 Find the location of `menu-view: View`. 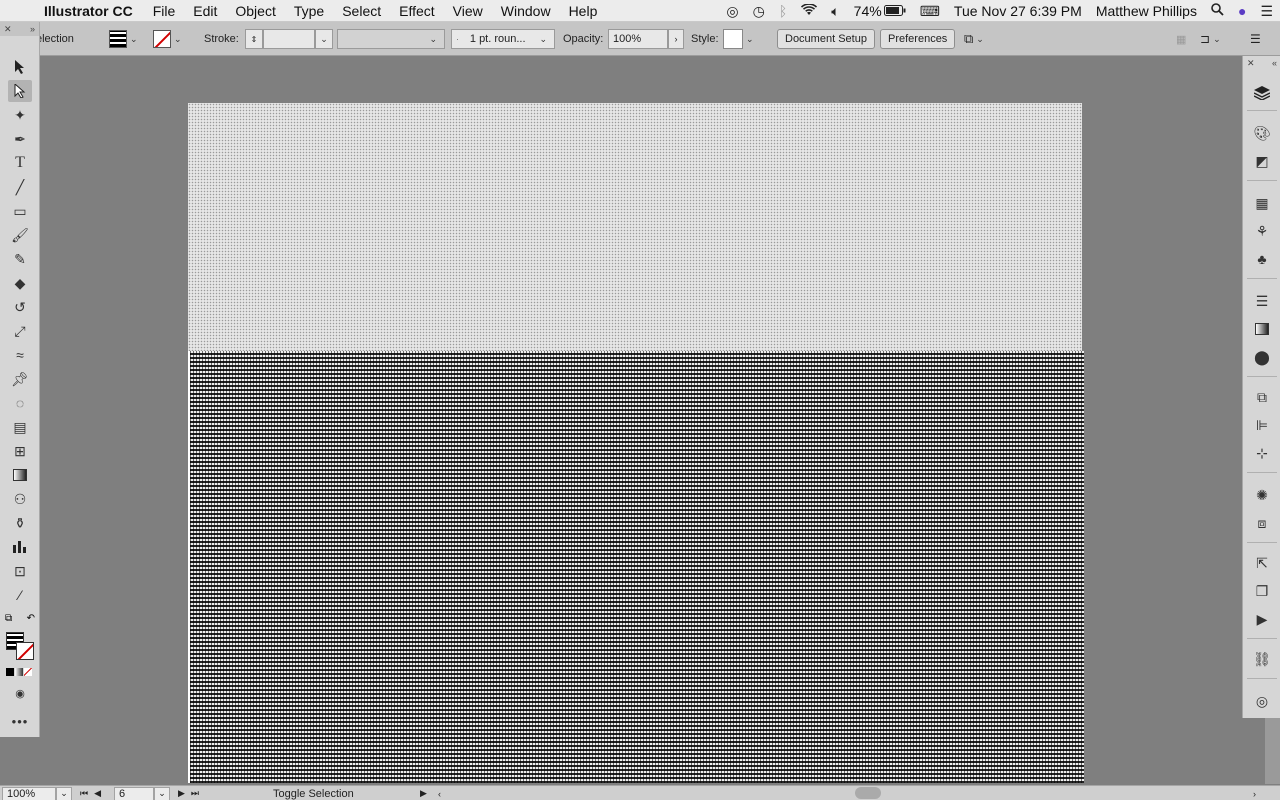

menu-view: View is located at coordinates (468, 11).